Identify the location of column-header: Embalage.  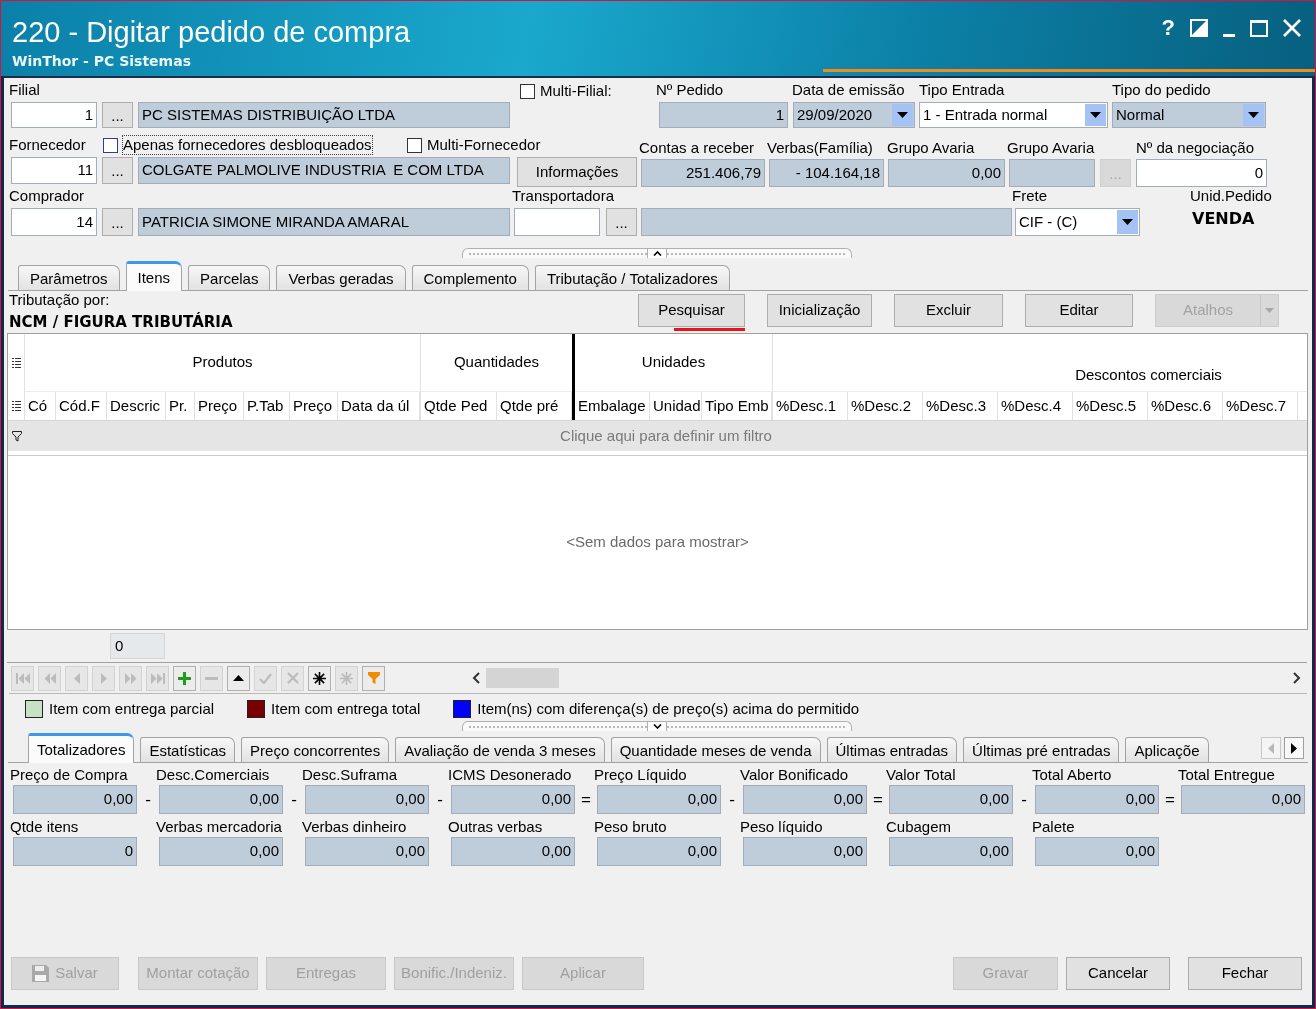
(612, 406).